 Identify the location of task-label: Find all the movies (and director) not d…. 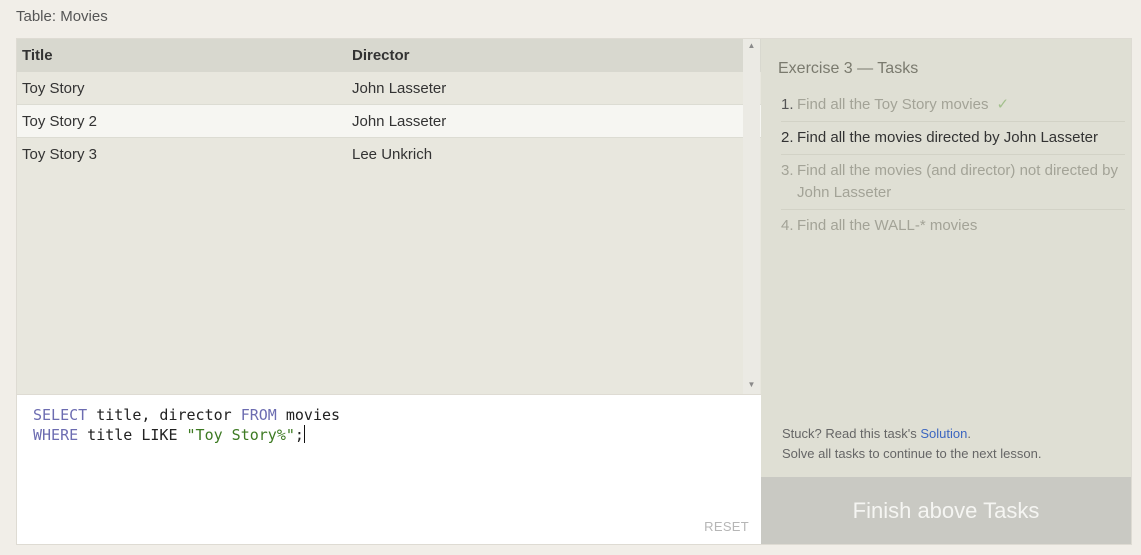
(957, 181).